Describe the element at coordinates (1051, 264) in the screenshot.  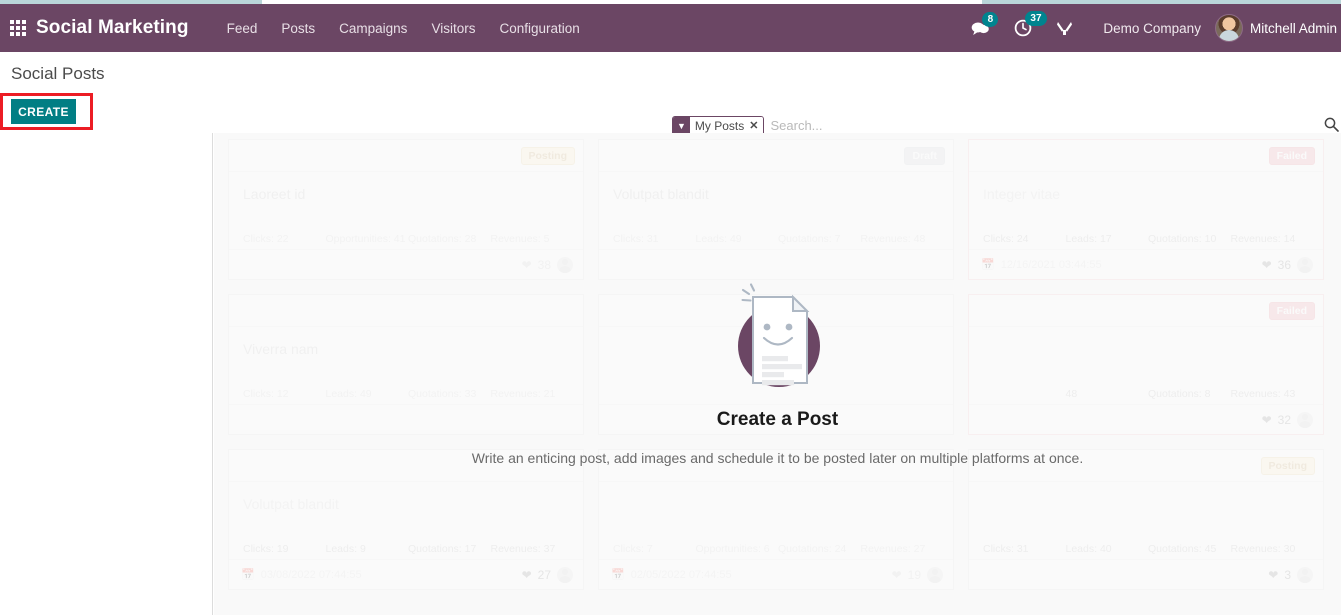
I see `card-date: 12/16/2021 03:44:55` at that location.